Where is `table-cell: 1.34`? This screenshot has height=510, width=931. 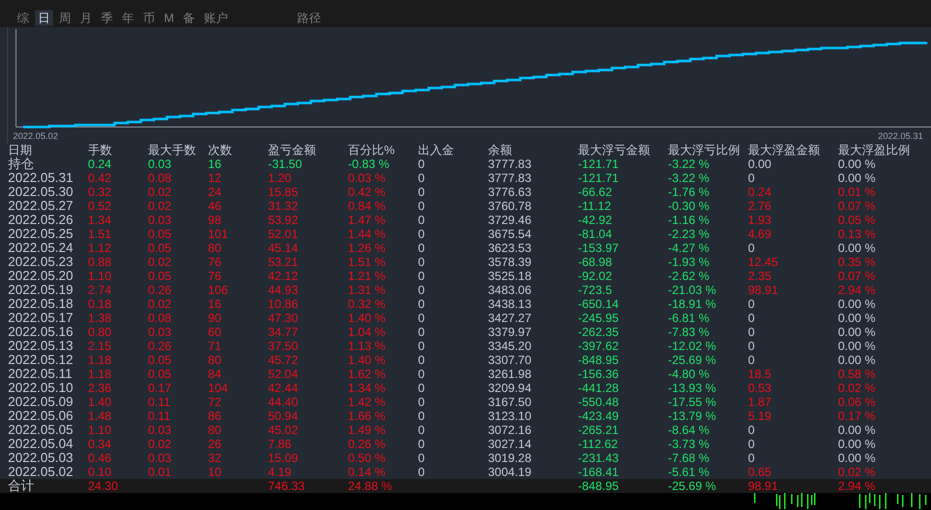 table-cell: 1.34 is located at coordinates (100, 220).